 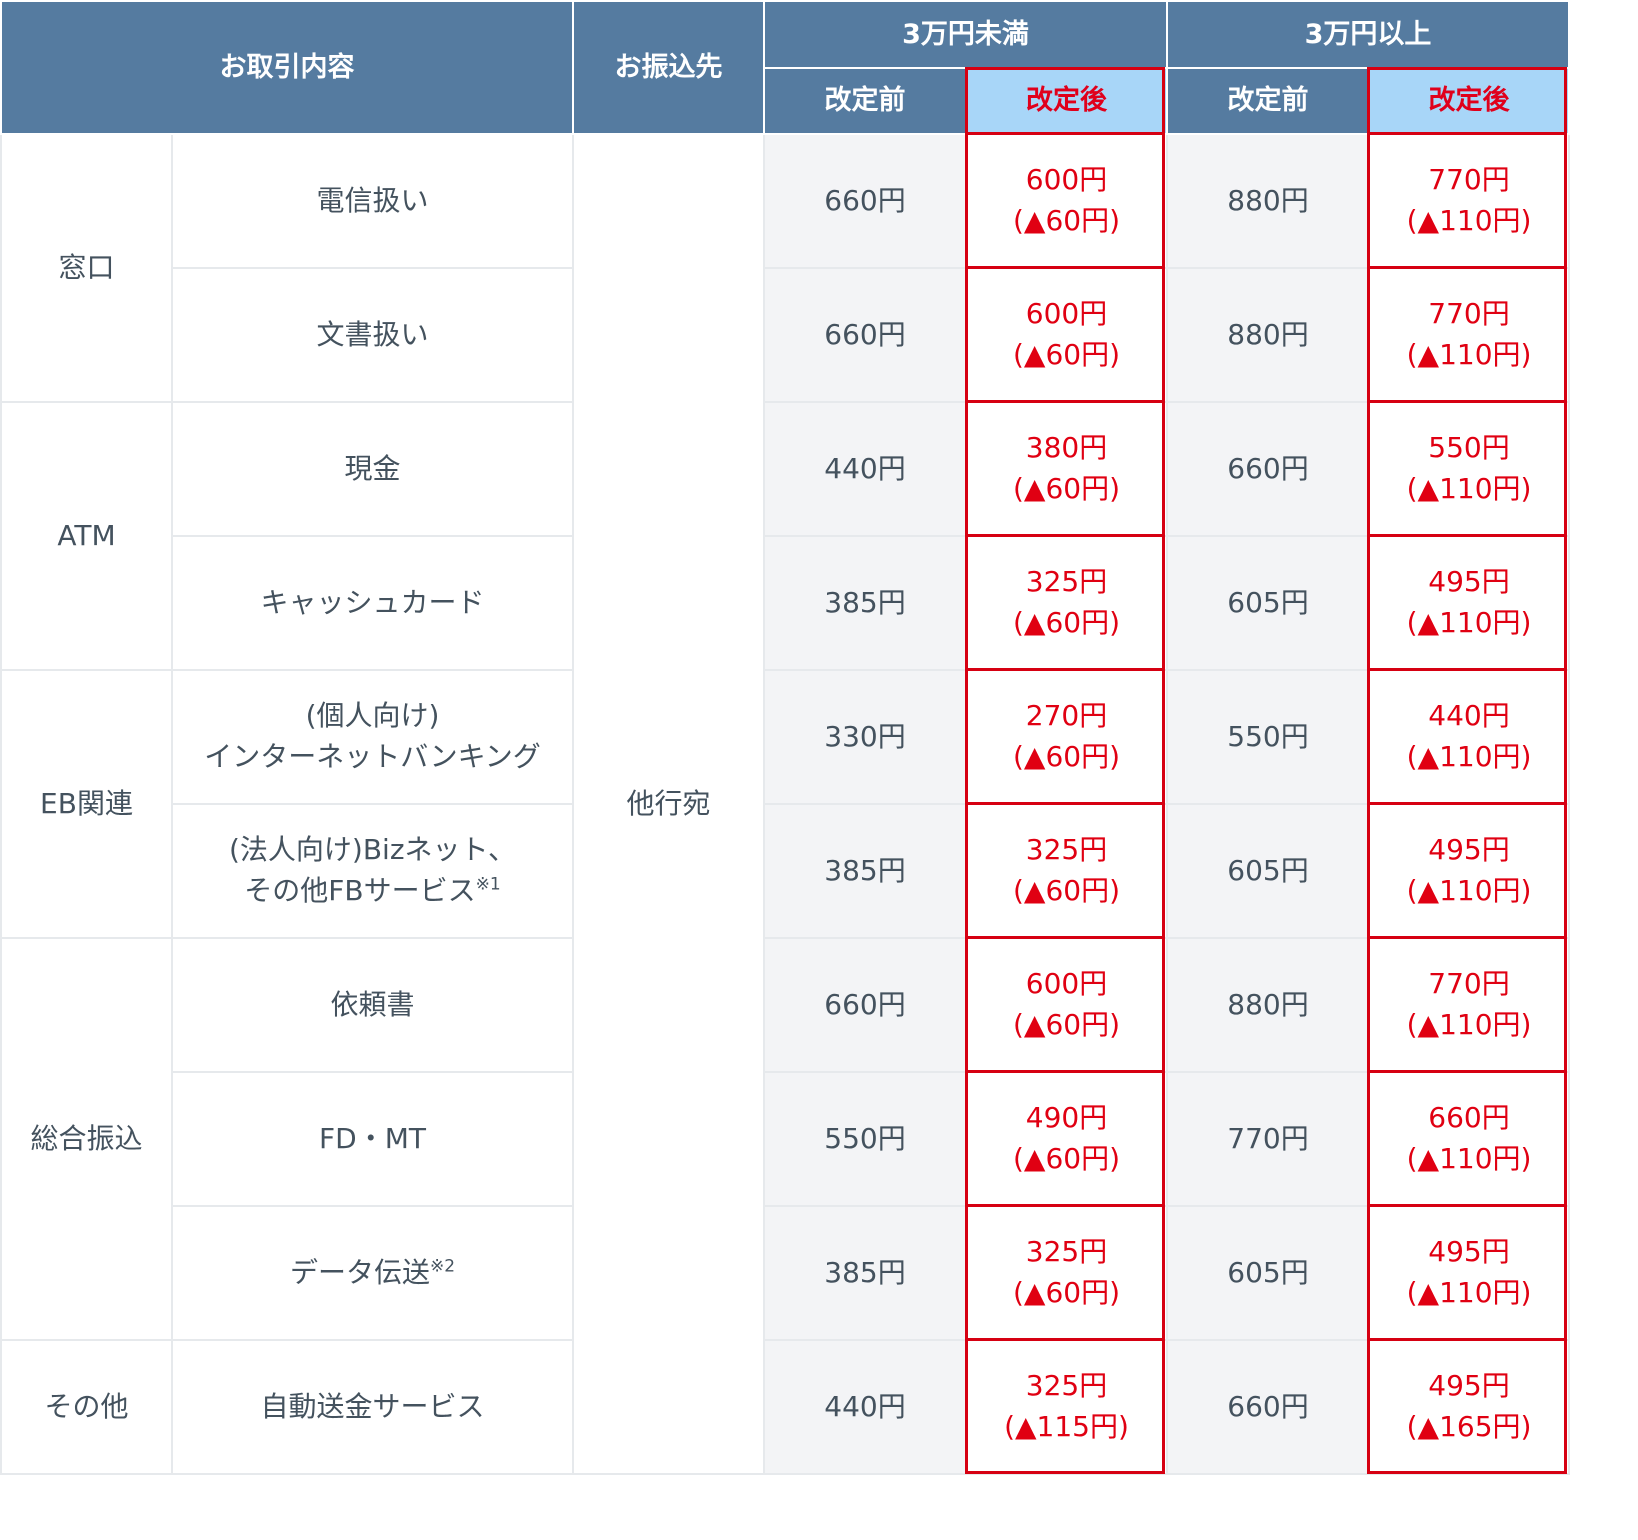 I want to click on under-before-cell-value: 385円, so click(x=865, y=870).